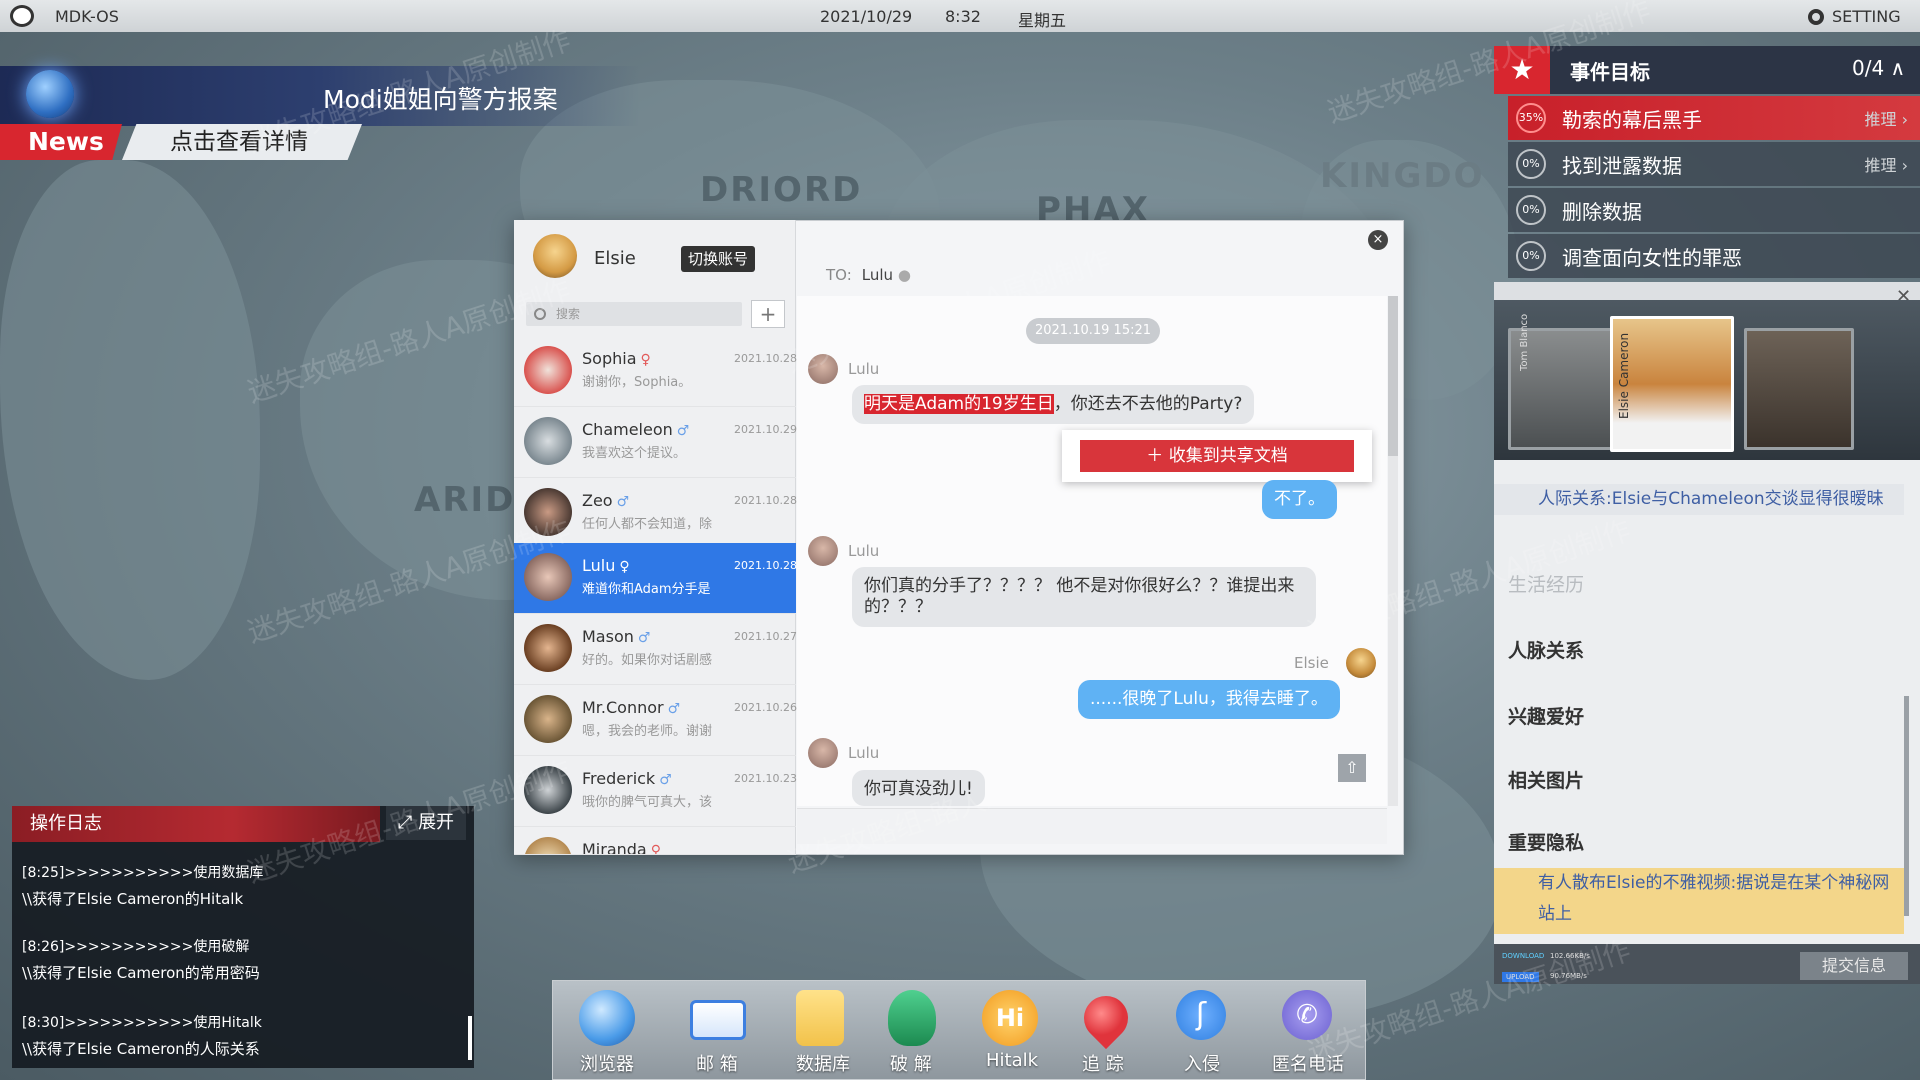 The width and height of the screenshot is (1920, 1080). Describe the element at coordinates (1201, 1015) in the screenshot. I see `hook-icon: ʃ` at that location.